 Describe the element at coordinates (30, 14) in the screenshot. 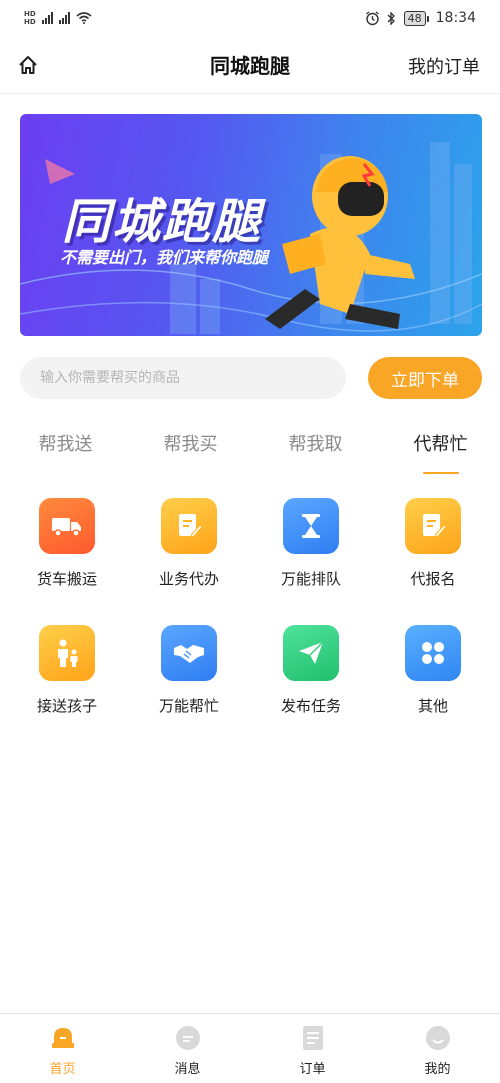

I see `network-label-1: HD` at that location.